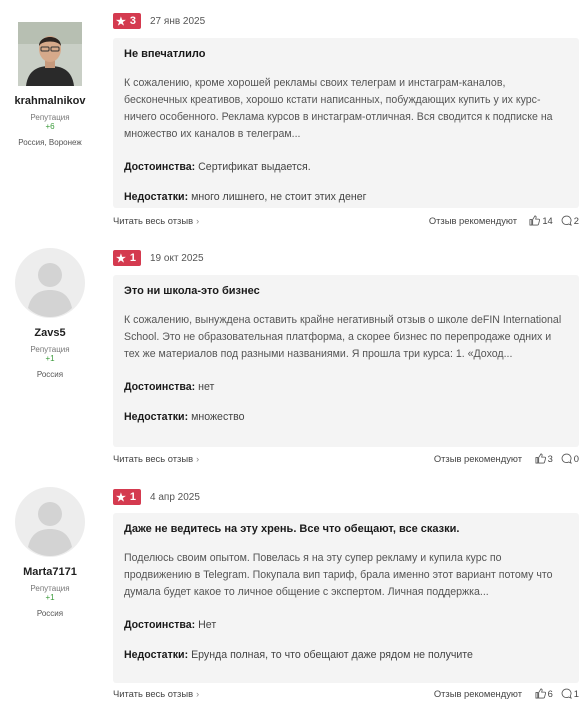 This screenshot has height=714, width=588. Describe the element at coordinates (206, 387) in the screenshot. I see `pros-value: нет` at that location.